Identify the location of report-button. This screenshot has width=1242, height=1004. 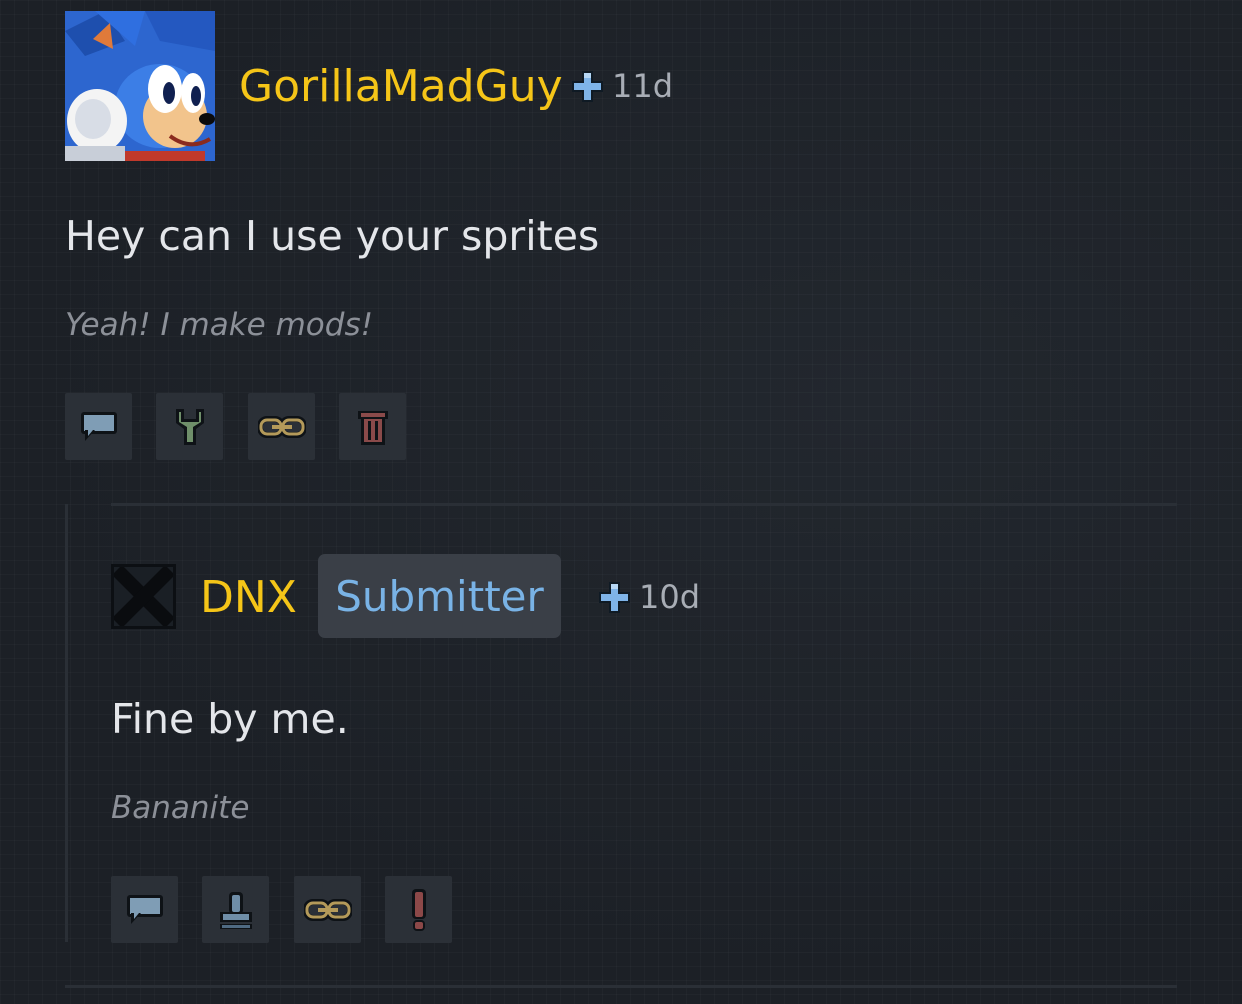
(418, 909).